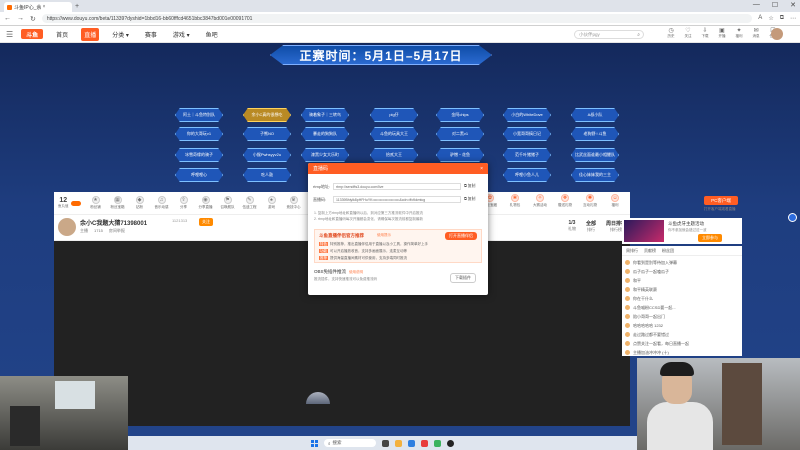 Image resolution: width=800 pixels, height=450 pixels. What do you see at coordinates (705, 33) in the screenshot?
I see `download-button: ⇩ 下载` at bounding box center [705, 33].